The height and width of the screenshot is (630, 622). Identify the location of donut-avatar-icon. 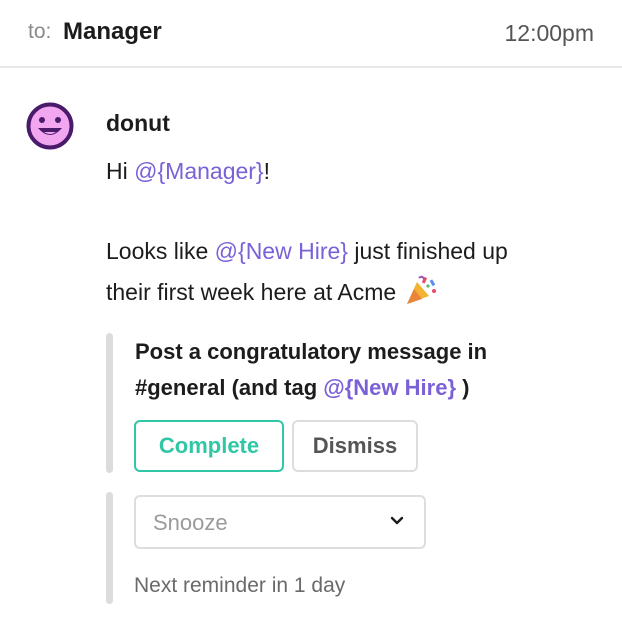
(50, 126).